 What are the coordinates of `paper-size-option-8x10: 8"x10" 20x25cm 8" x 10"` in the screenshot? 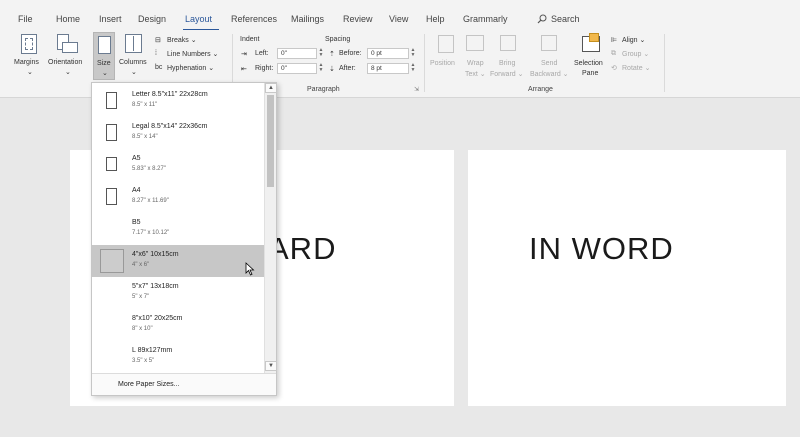 It's located at (178, 325).